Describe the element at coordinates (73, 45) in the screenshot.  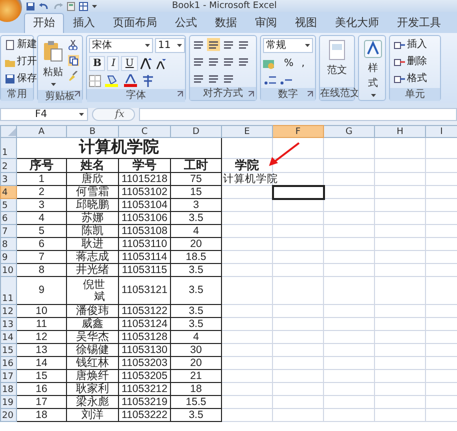
I see `scissors-icon` at that location.